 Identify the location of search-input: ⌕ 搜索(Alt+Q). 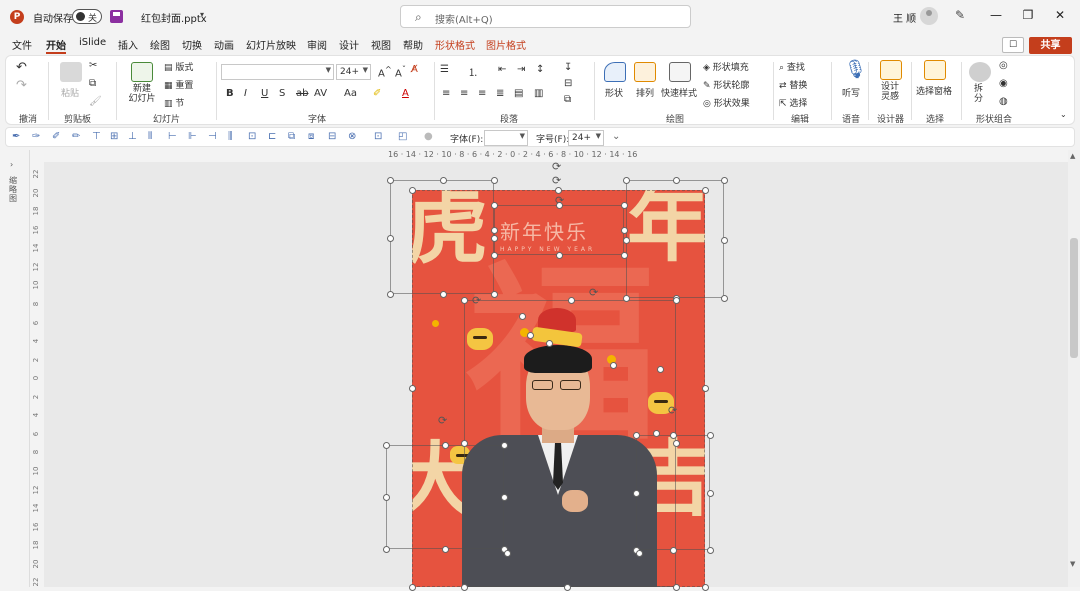
(545, 16).